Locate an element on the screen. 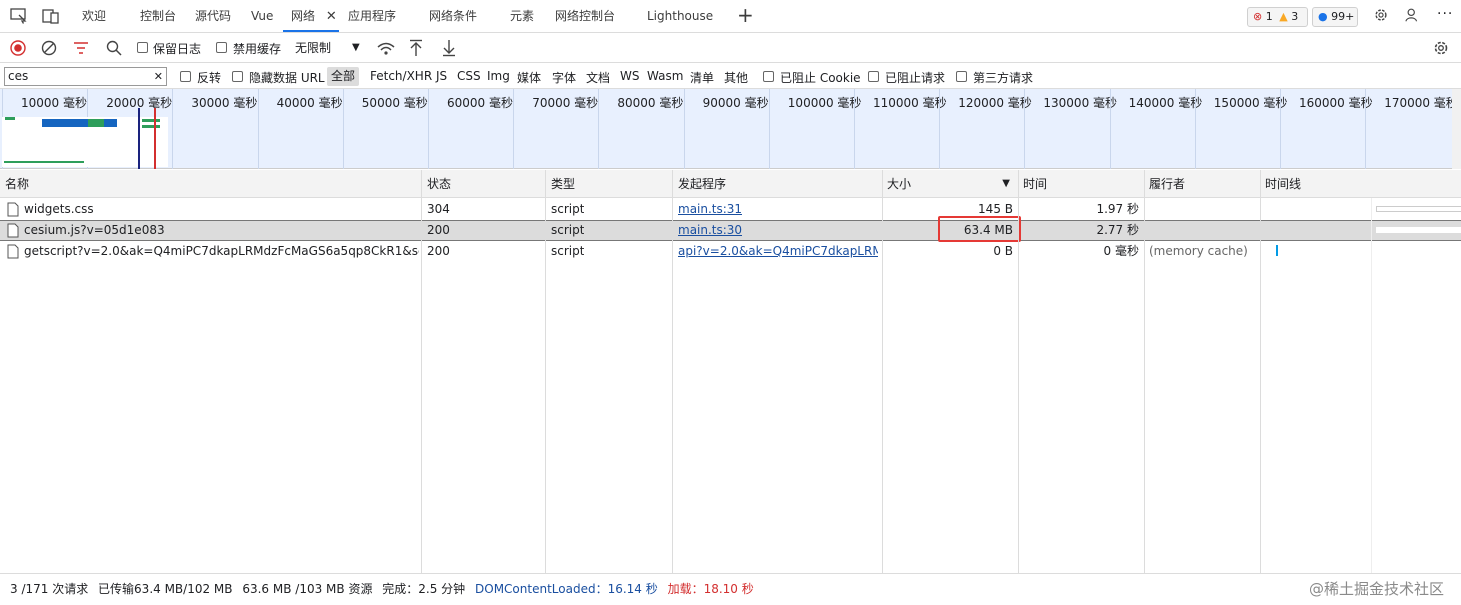 Image resolution: width=1461 pixels, height=605 pixels. column-header-waterfall: 时间线 is located at coordinates (1280, 184).